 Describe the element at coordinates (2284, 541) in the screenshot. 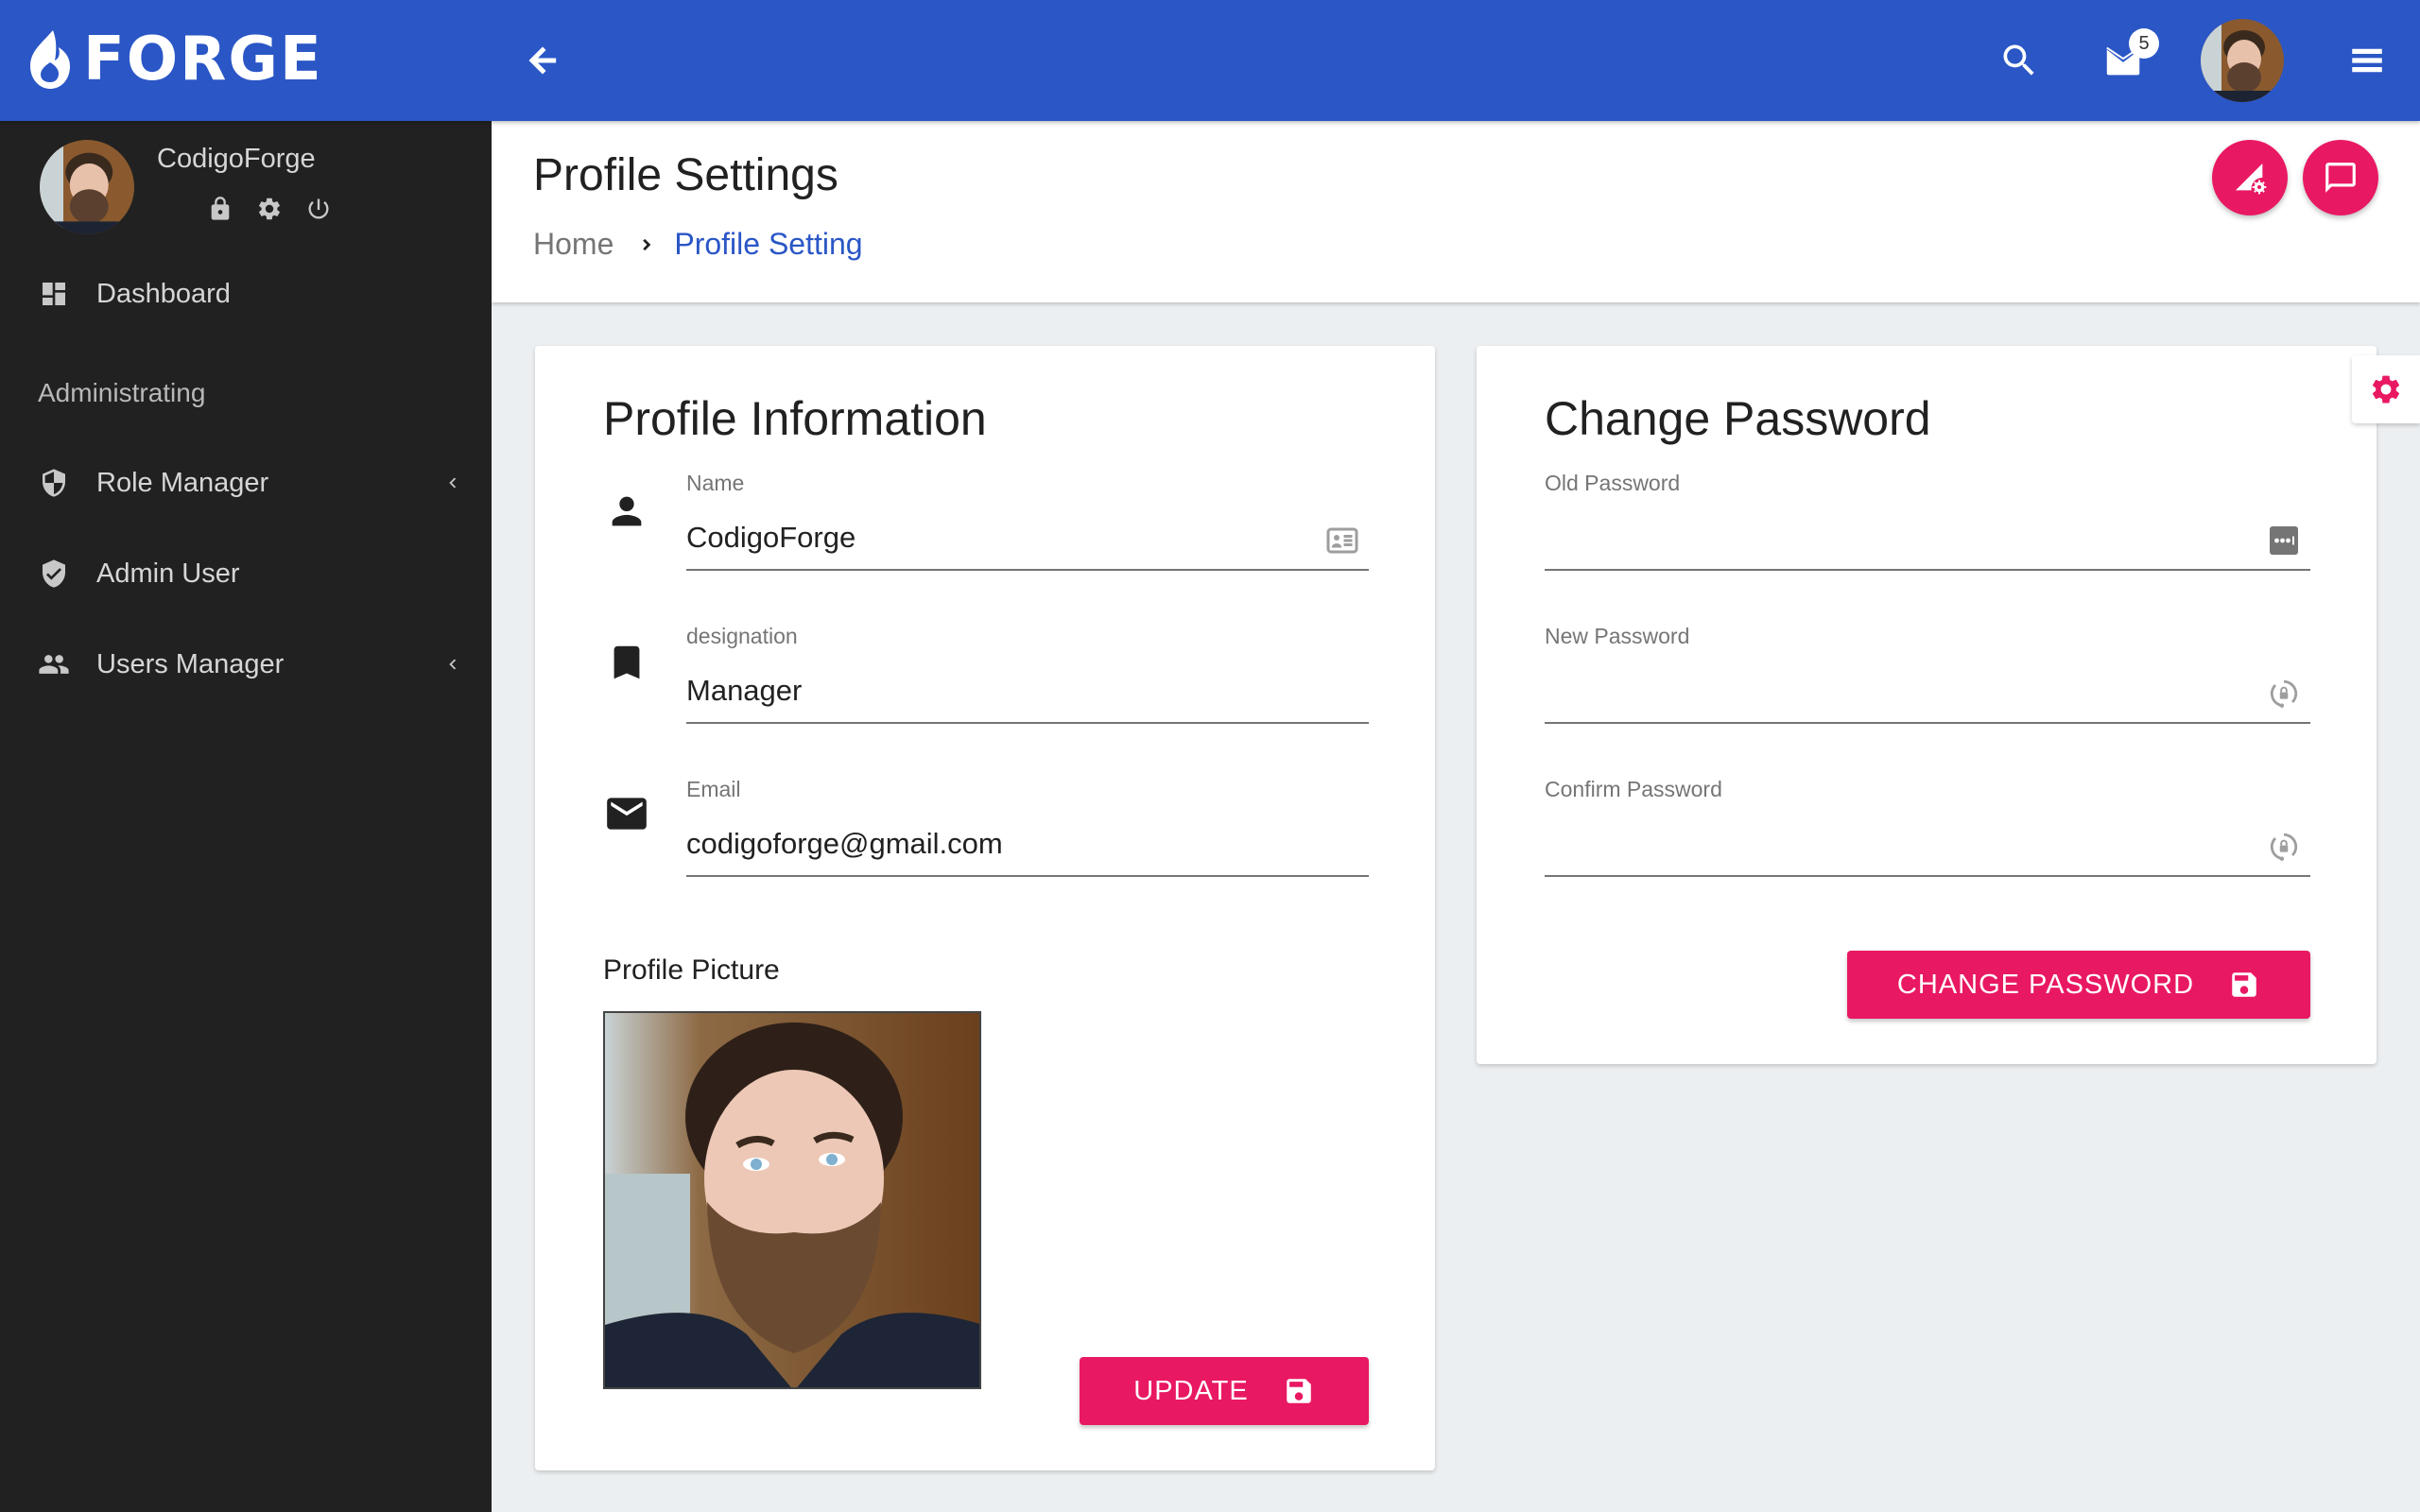

I see `password-dots-icon` at that location.